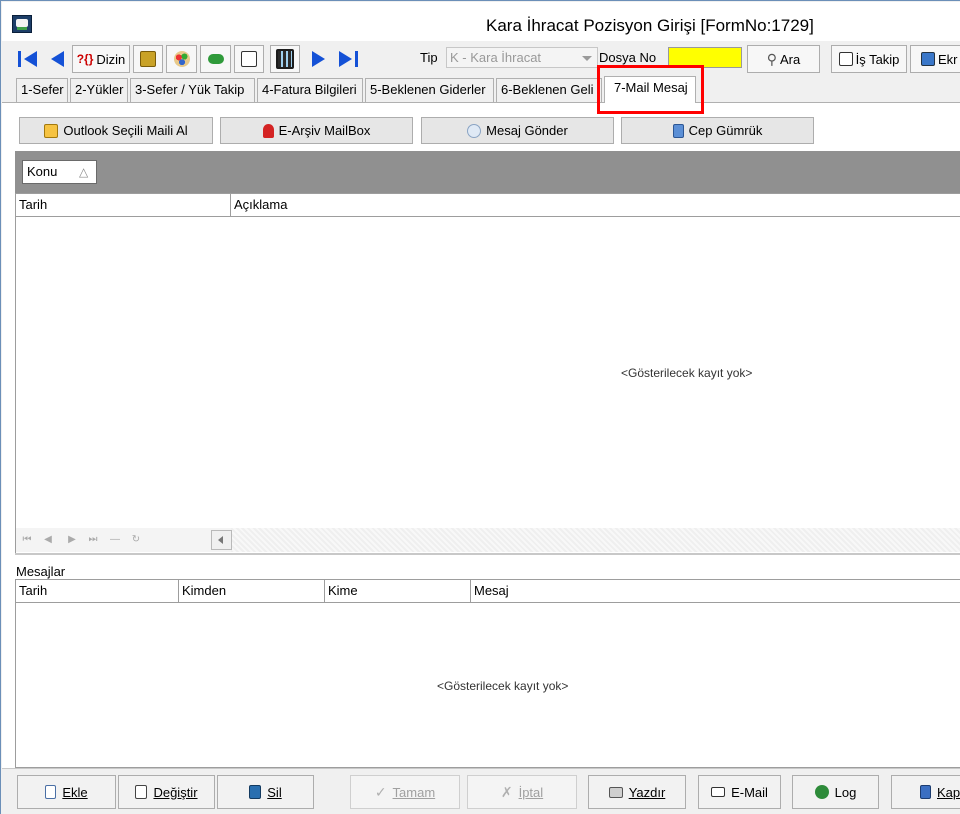 This screenshot has height=814, width=960. I want to click on ekle-button: Ekle, so click(66, 792).